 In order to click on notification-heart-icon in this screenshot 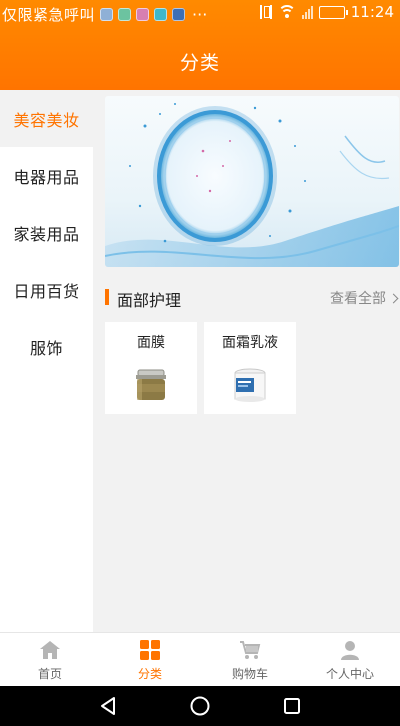, I will do `click(179, 14)`.